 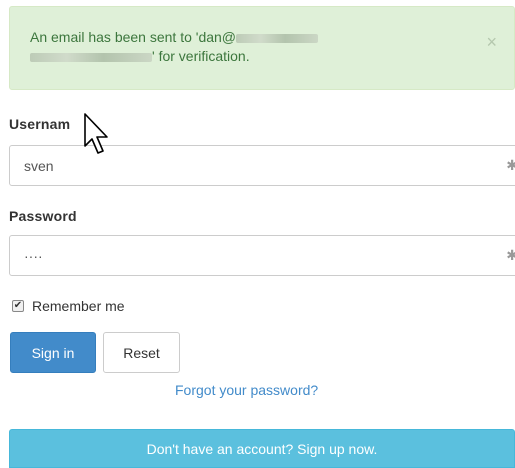 What do you see at coordinates (141, 352) in the screenshot?
I see `reset-button: Reset` at bounding box center [141, 352].